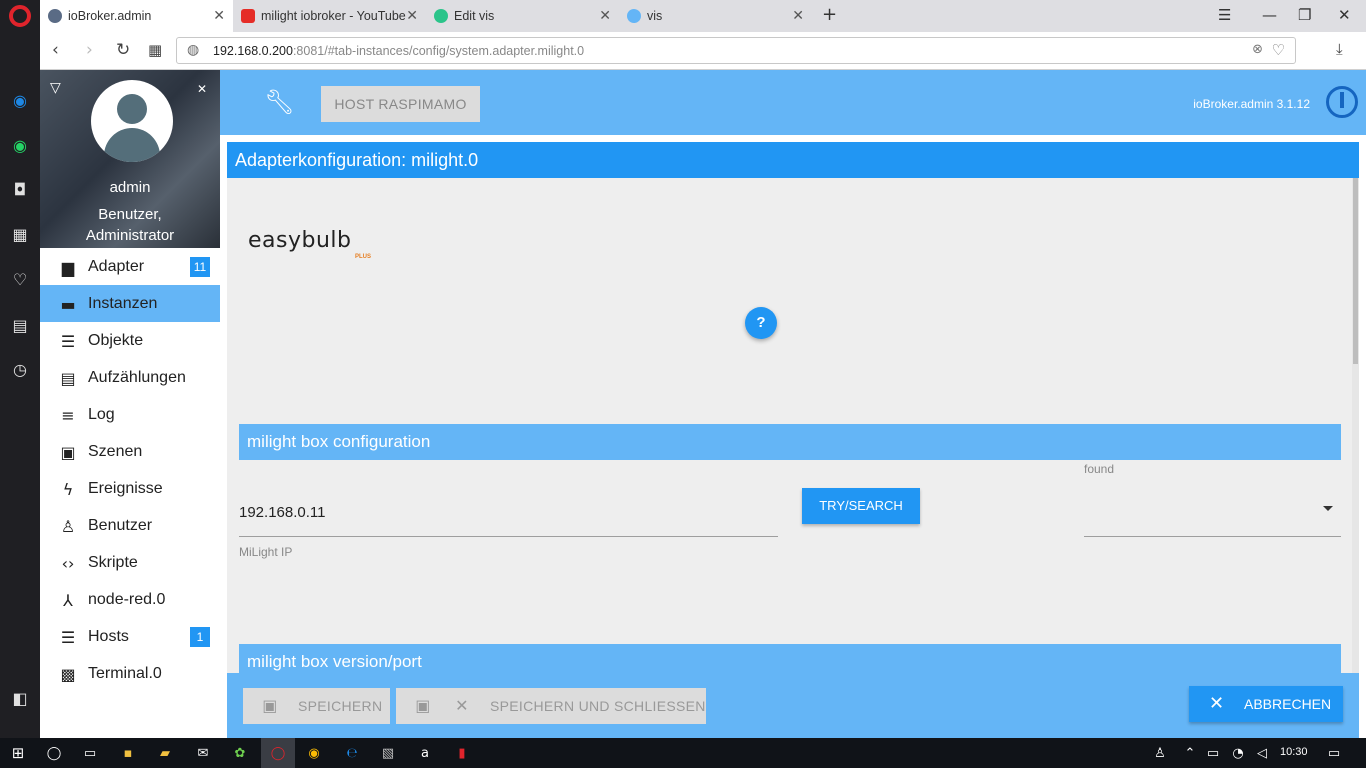  I want to click on scrollbar, so click(1355, 435).